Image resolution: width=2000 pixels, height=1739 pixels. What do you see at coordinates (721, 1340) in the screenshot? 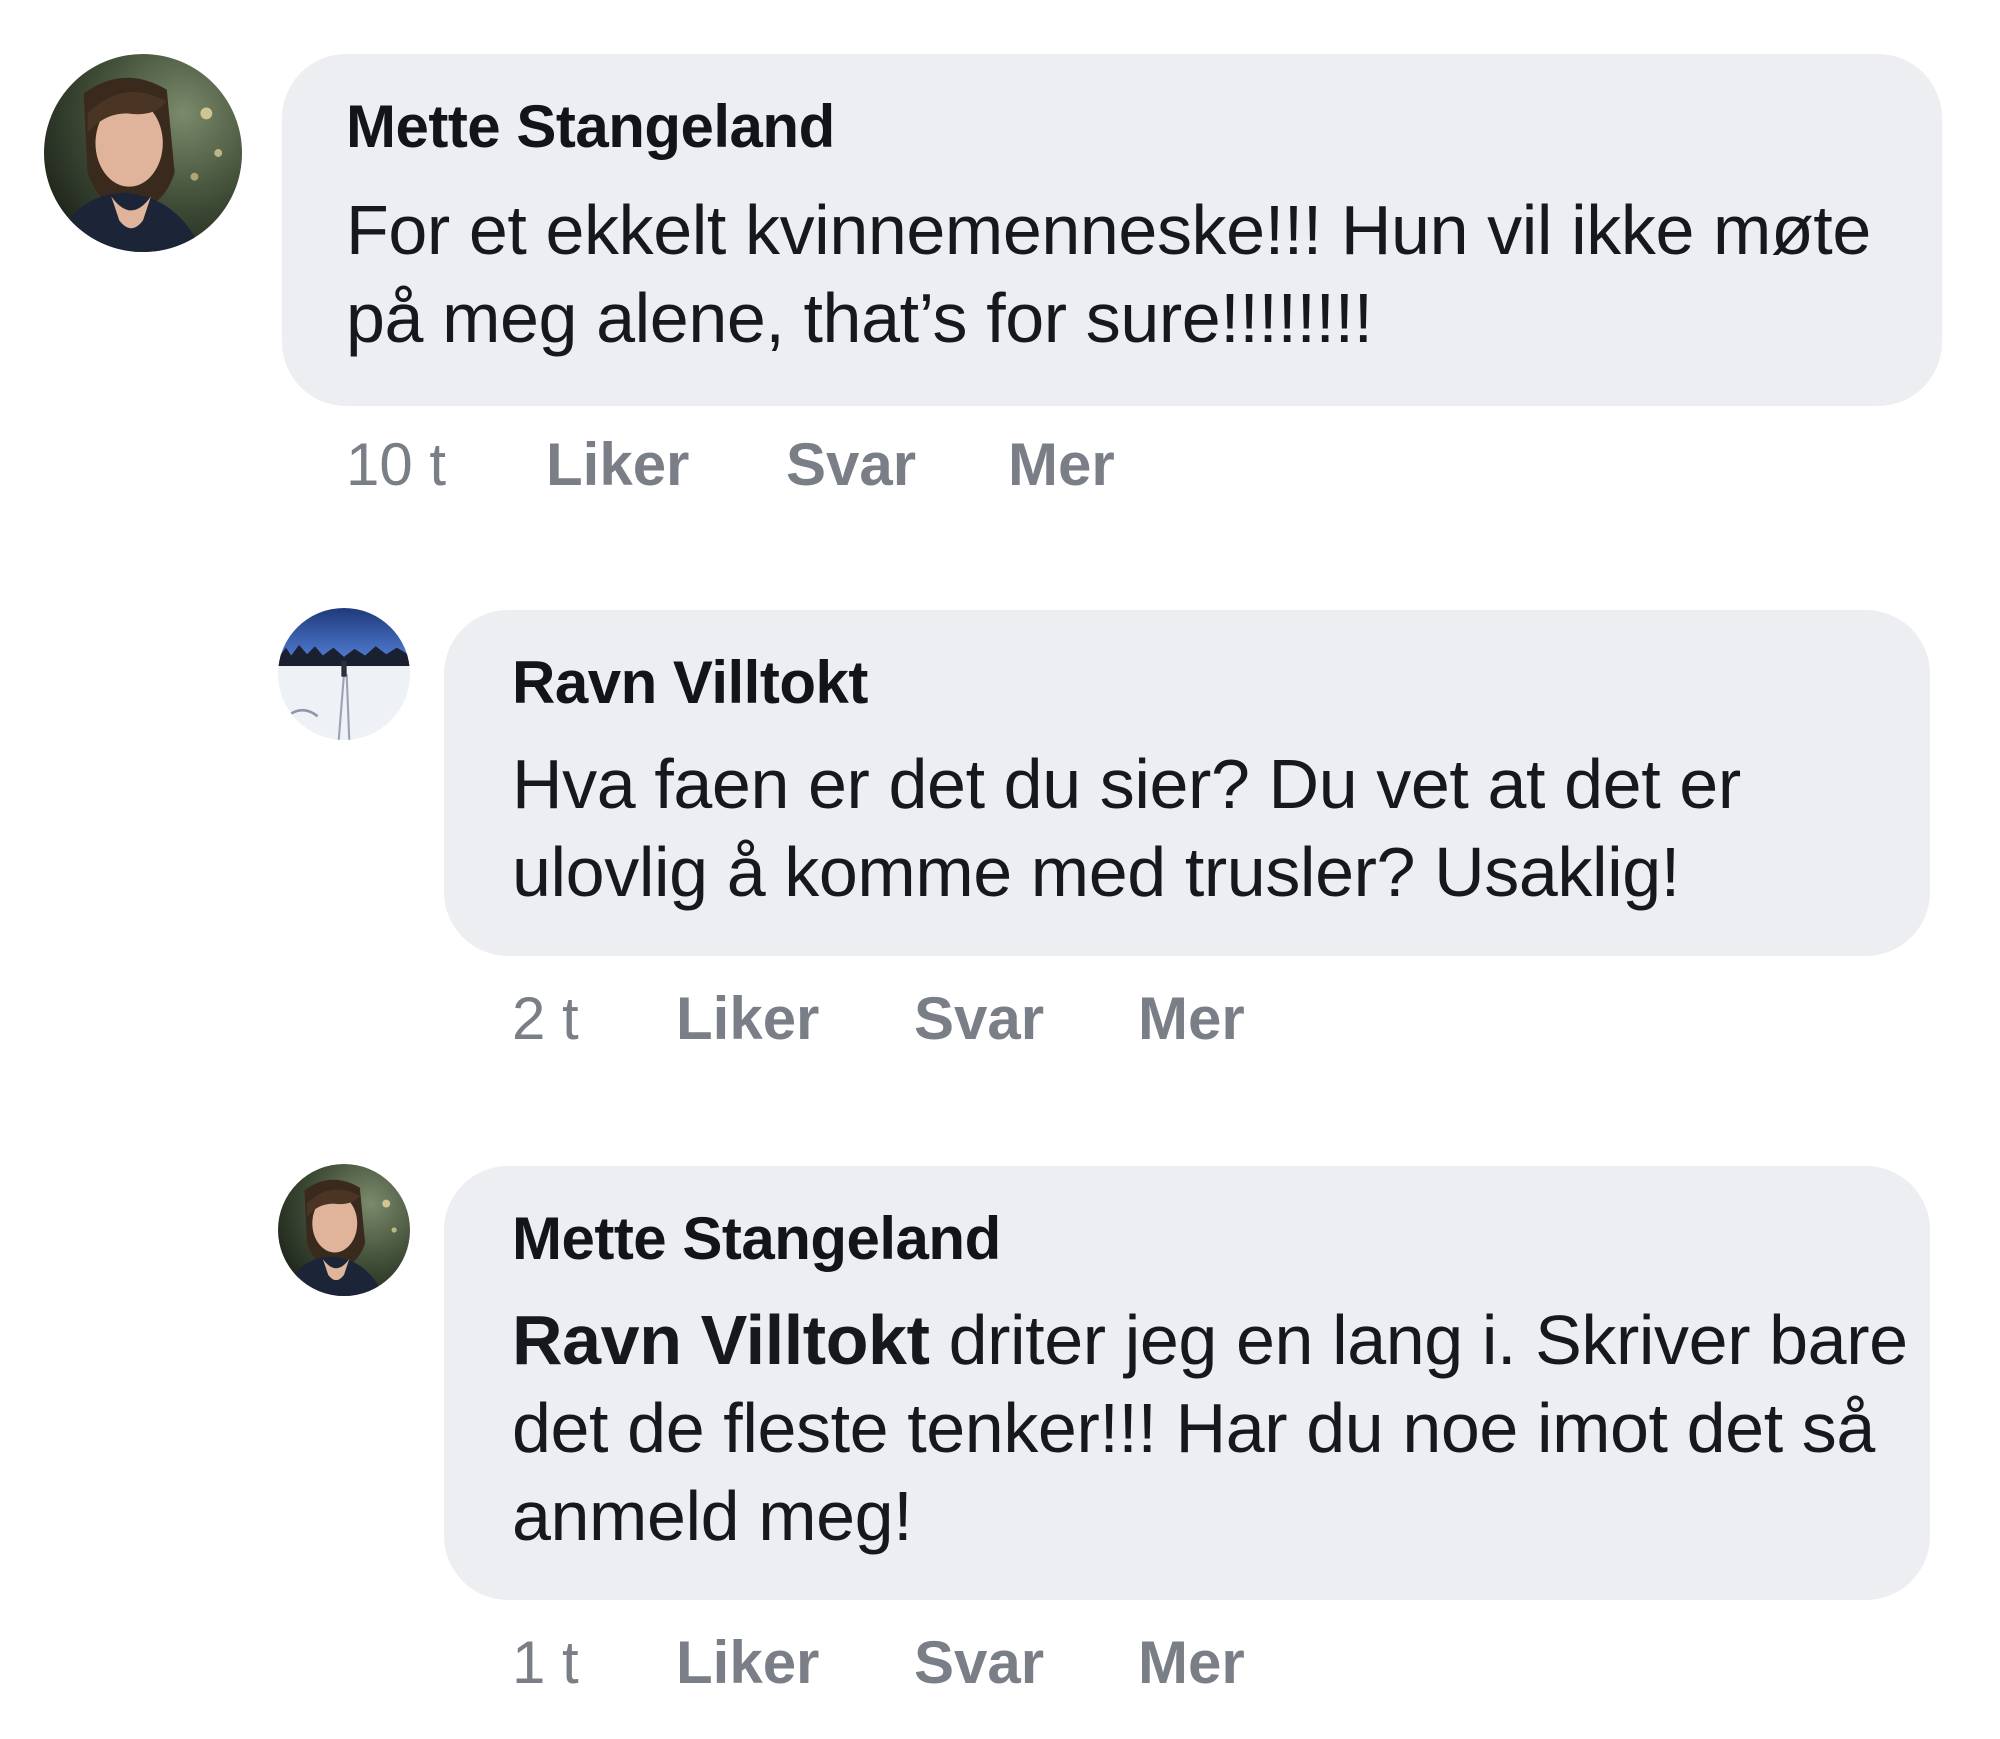
I see `mention-link: Ravn Villtokt` at bounding box center [721, 1340].